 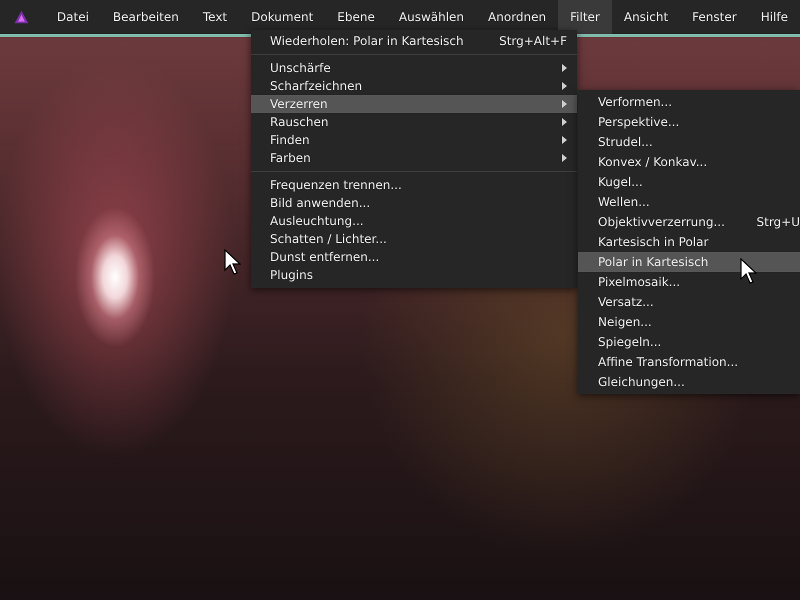 What do you see at coordinates (689, 242) in the screenshot?
I see `menu-item: Kartesisch in Polar` at bounding box center [689, 242].